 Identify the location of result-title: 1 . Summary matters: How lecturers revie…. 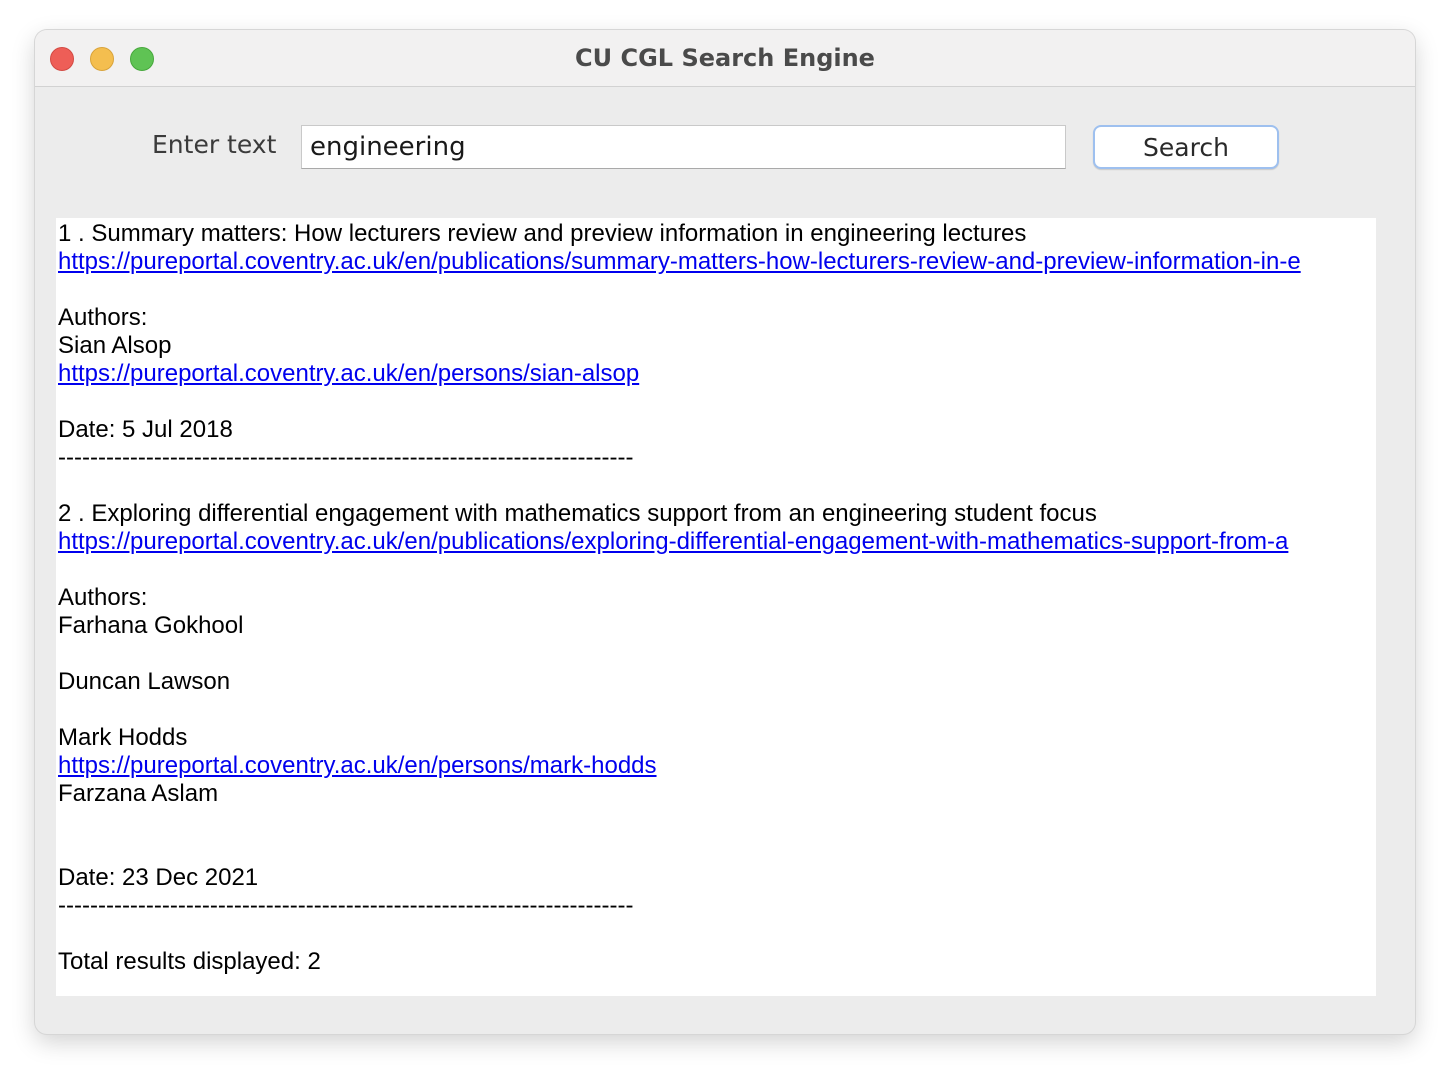
(542, 233).